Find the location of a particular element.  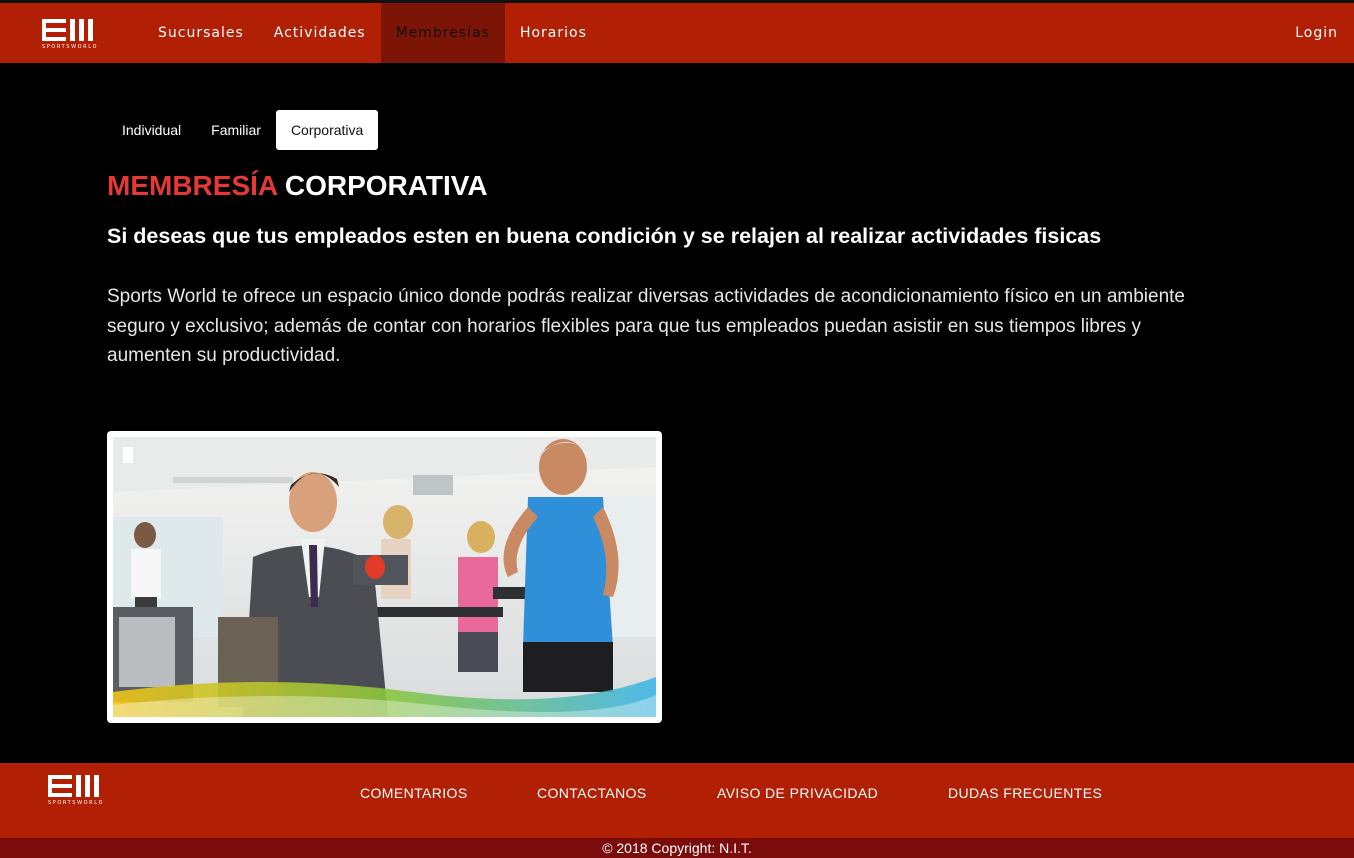

sportsworld-logo: SPORTSWORLD is located at coordinates (71, 37).